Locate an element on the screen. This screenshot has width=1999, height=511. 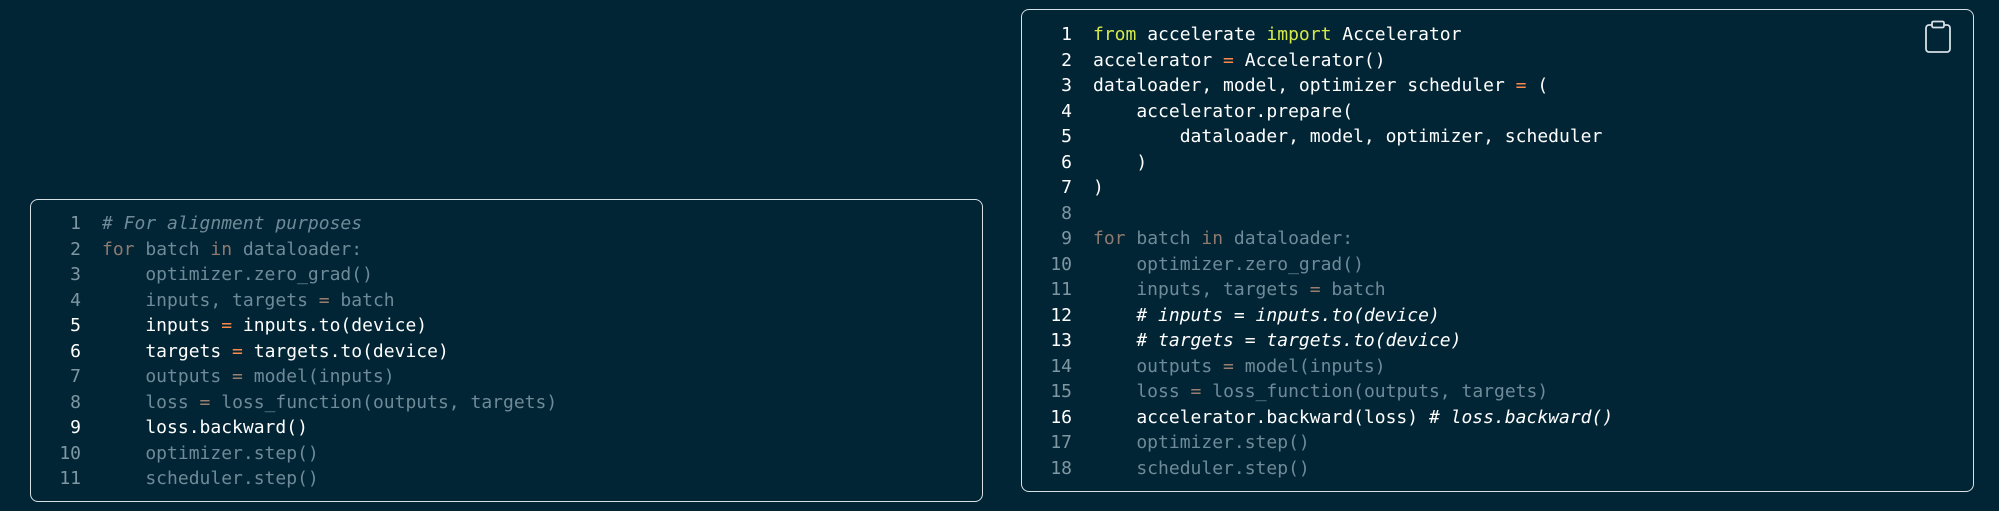
code-line: 4 inputs, targets = batch is located at coordinates (506, 301).